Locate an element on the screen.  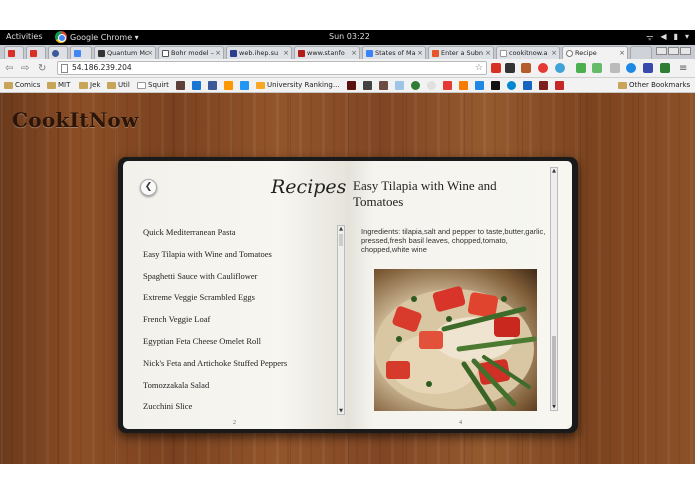
tab-cookitnow: cookitnow.a × is located at coordinates (528, 52).